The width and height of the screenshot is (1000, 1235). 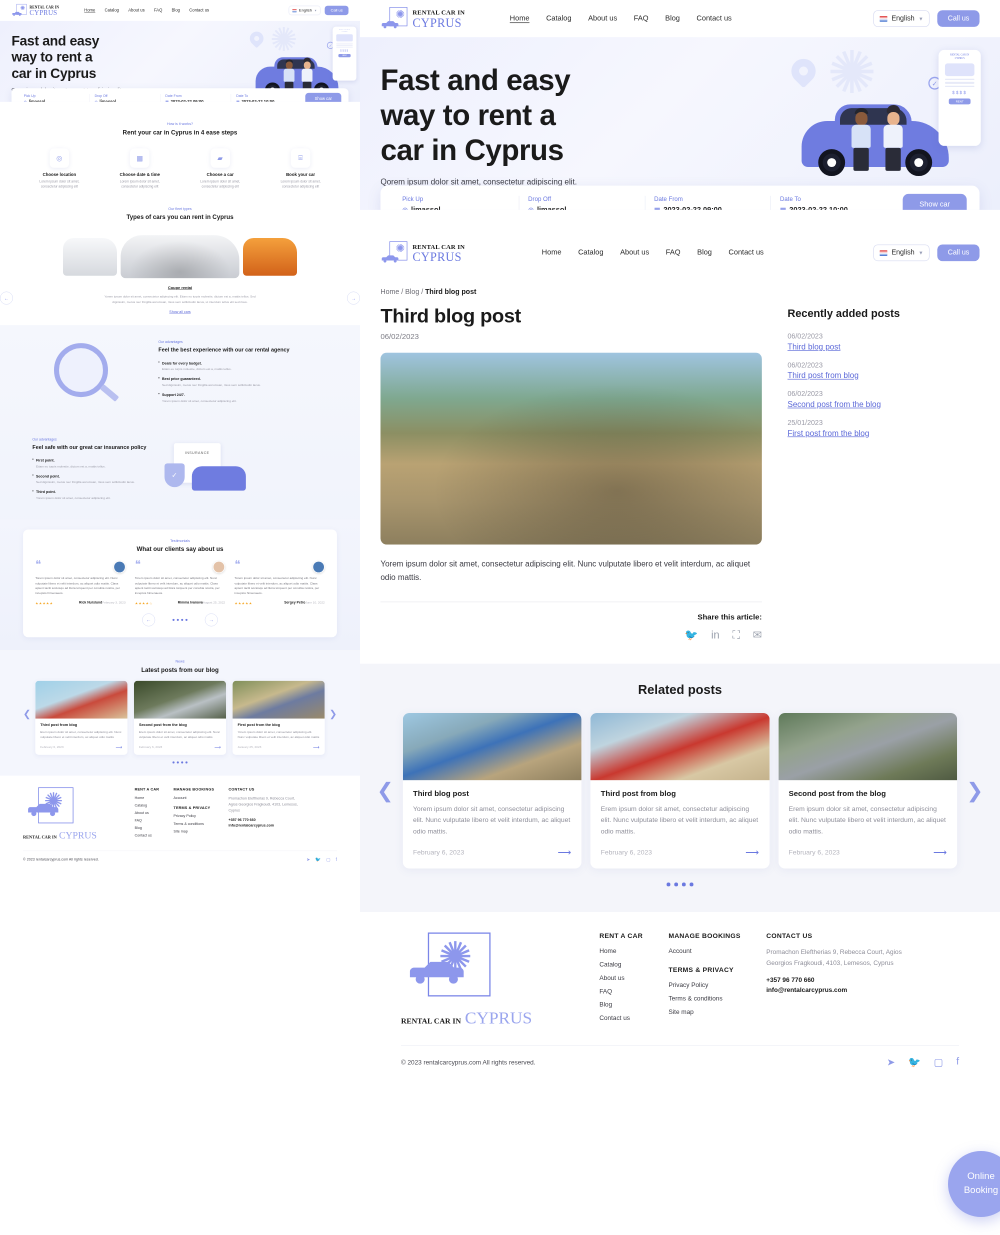 What do you see at coordinates (839, 980) in the screenshot?
I see `footer-phone: +357 96 770 660` at bounding box center [839, 980].